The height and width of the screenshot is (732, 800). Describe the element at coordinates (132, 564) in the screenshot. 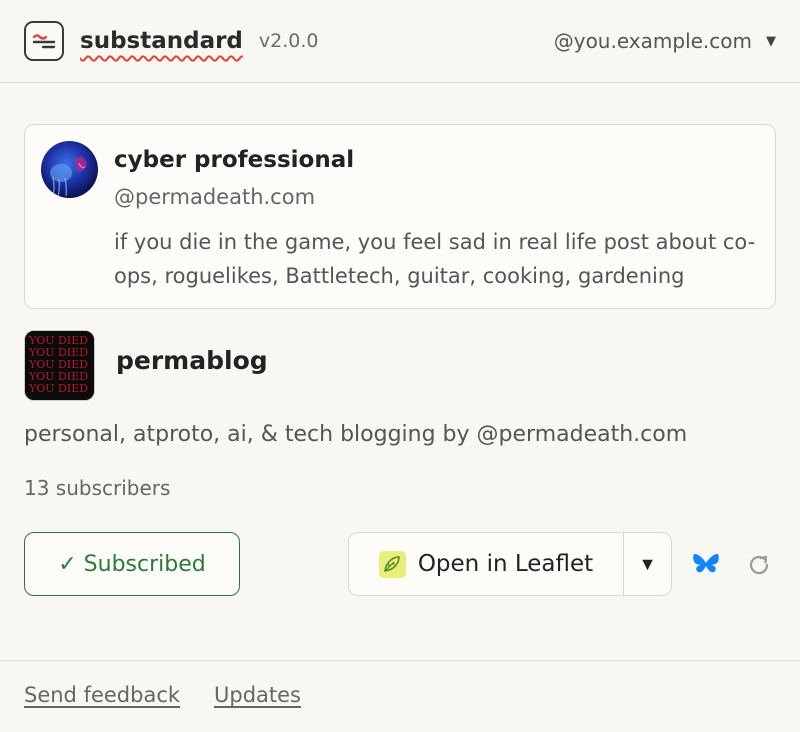

I see `subscribed-button: ✓ Subscribed` at that location.